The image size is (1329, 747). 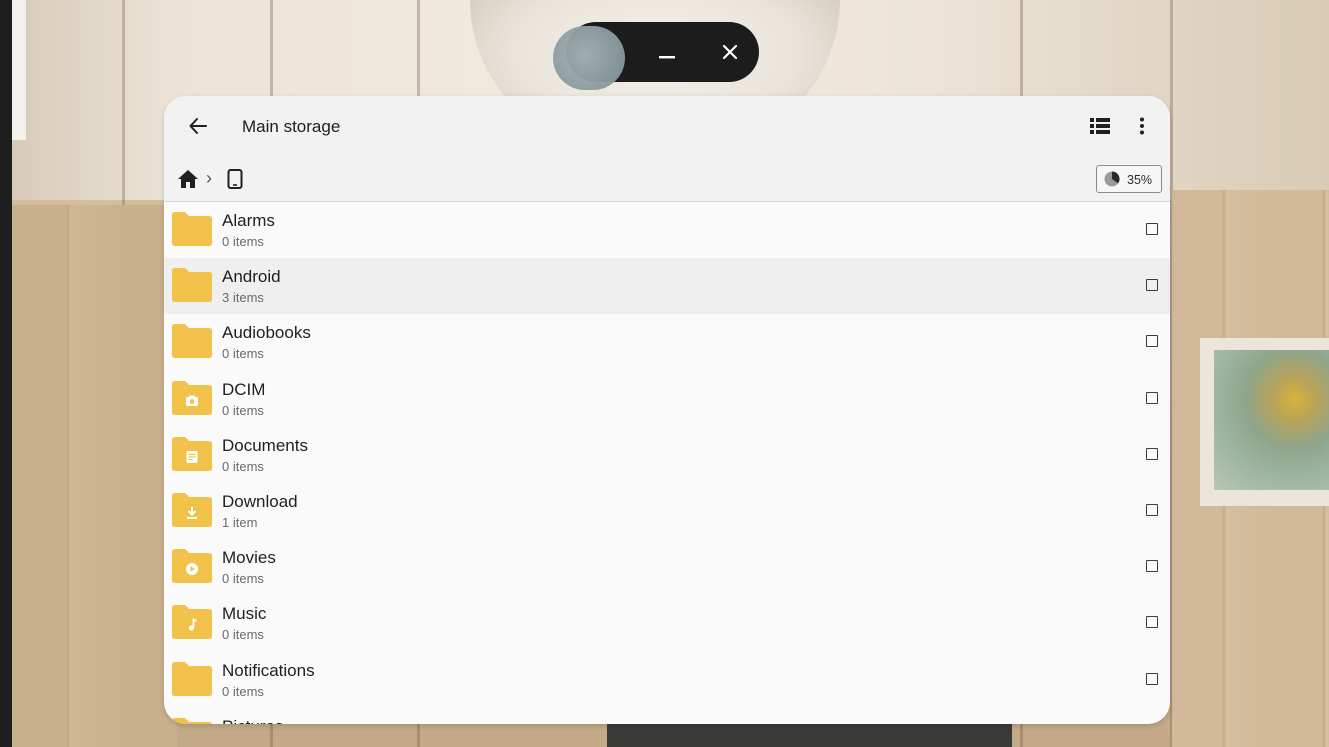 I want to click on folder-item-count: 3 items, so click(x=243, y=298).